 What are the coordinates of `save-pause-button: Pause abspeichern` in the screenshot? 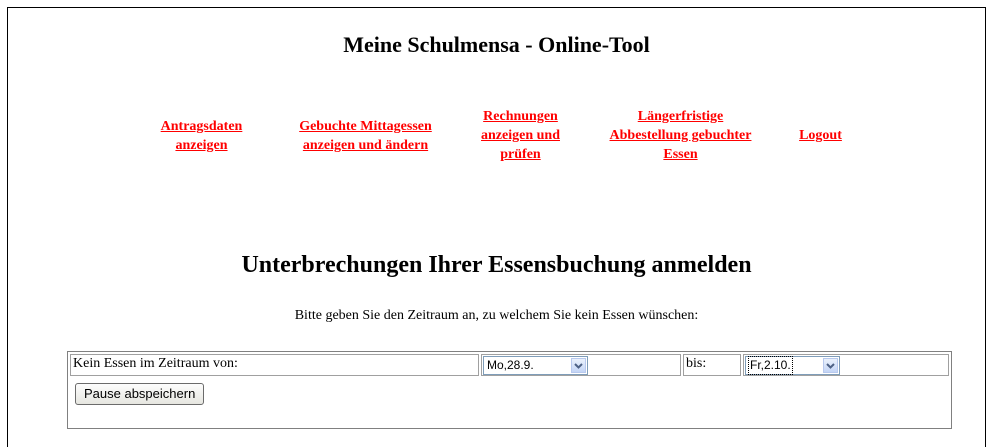 It's located at (140, 394).